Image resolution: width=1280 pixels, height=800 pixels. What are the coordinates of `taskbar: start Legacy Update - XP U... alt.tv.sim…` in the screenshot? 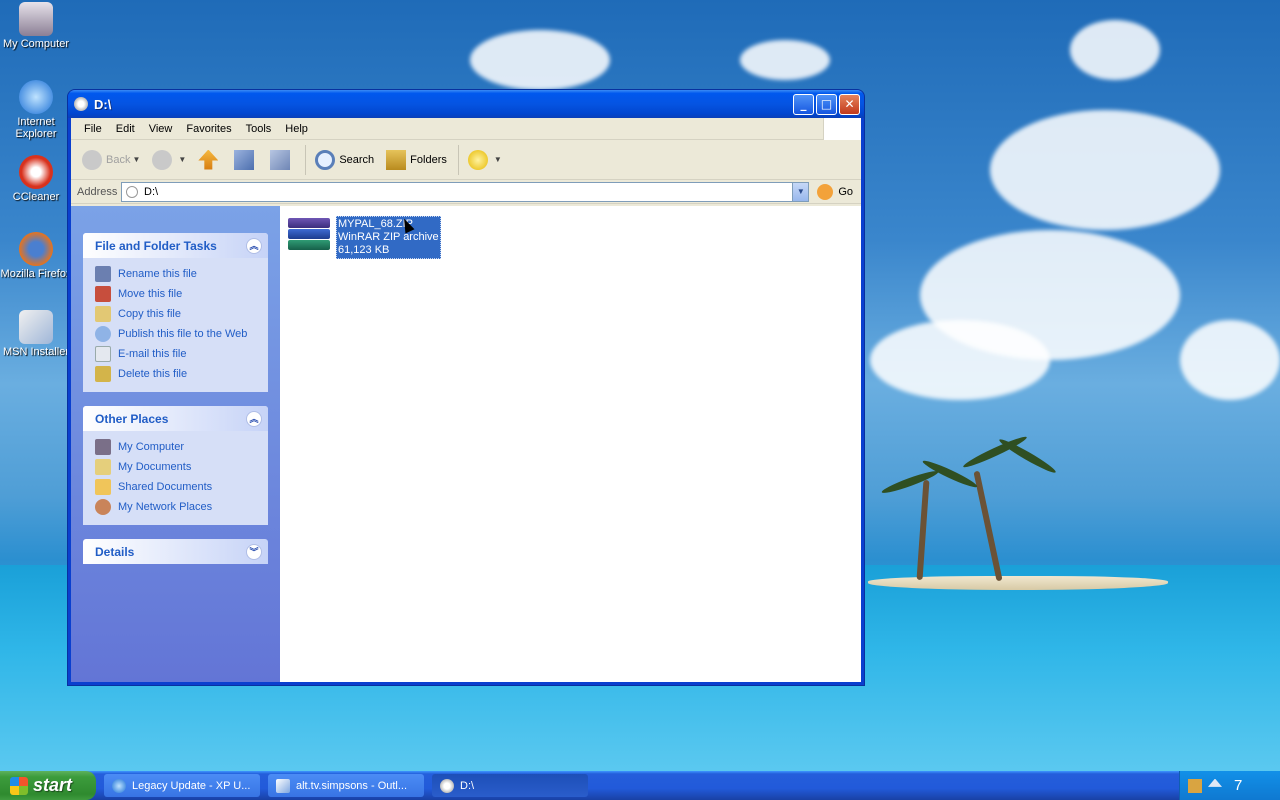 It's located at (640, 785).